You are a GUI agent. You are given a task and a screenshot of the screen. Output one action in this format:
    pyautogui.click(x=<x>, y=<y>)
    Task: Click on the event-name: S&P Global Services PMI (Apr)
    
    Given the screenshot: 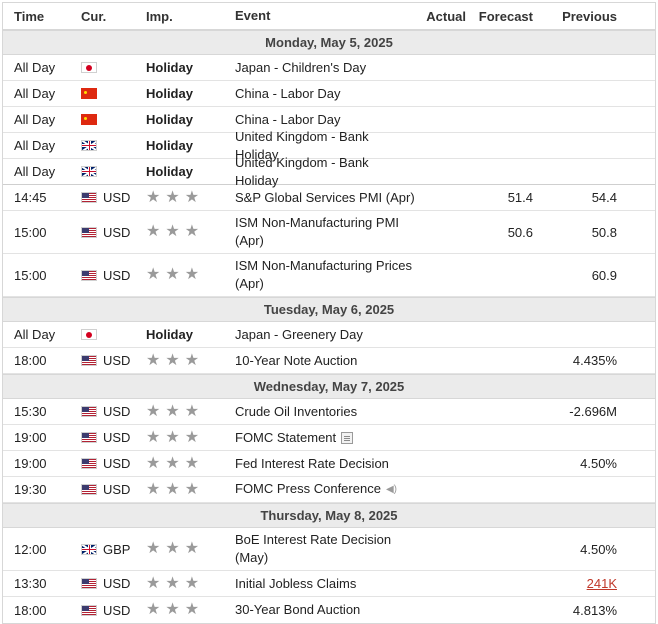 What is the action you would take?
    pyautogui.click(x=325, y=197)
    